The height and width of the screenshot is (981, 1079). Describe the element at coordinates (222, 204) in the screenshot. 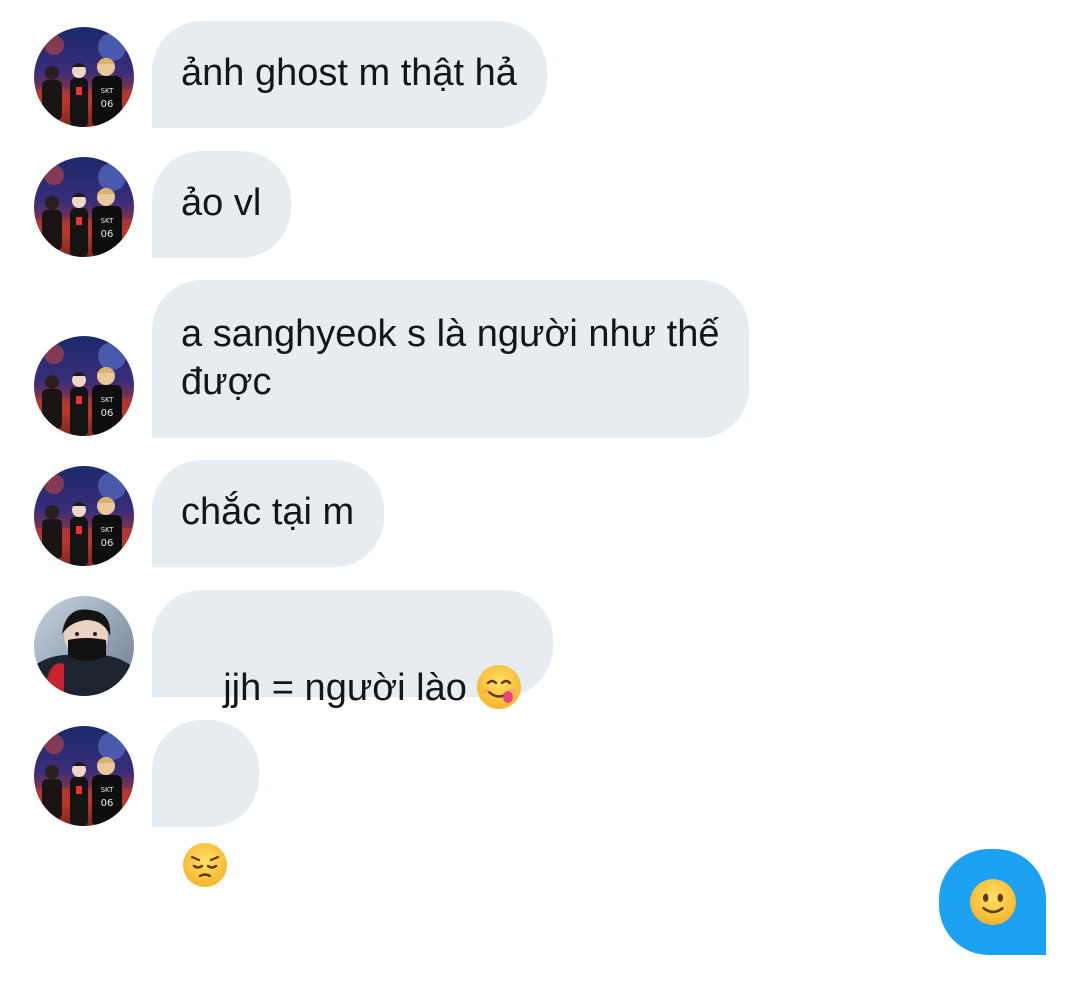

I see `received-message-bubble: ảo vl` at that location.